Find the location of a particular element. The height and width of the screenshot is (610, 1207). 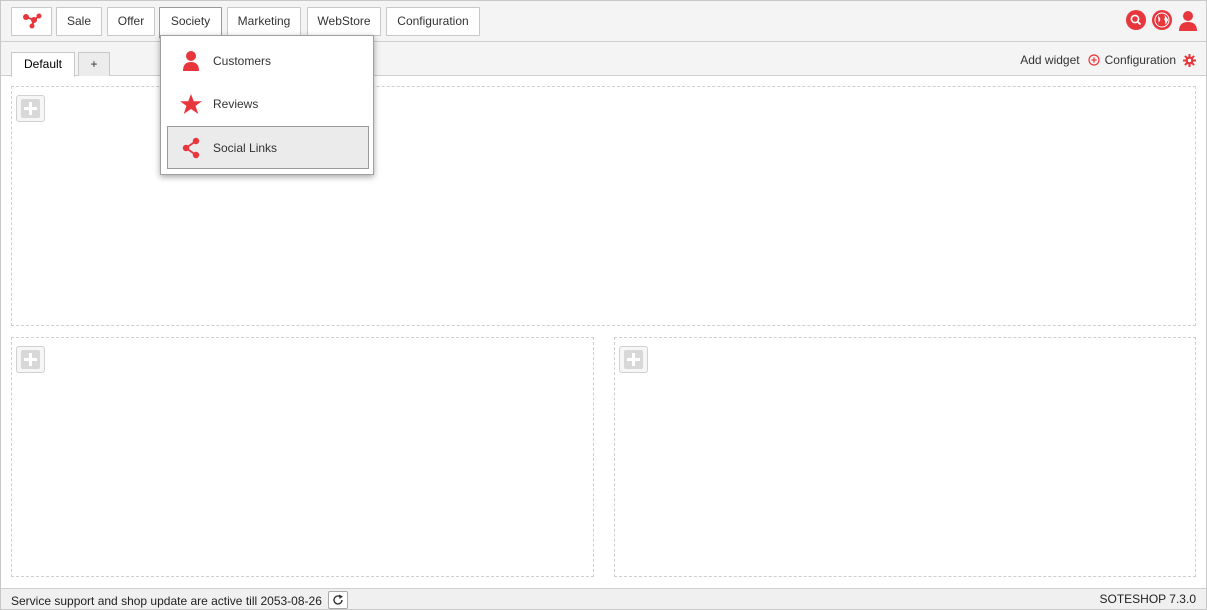

nav-sale: Sale is located at coordinates (79, 21).